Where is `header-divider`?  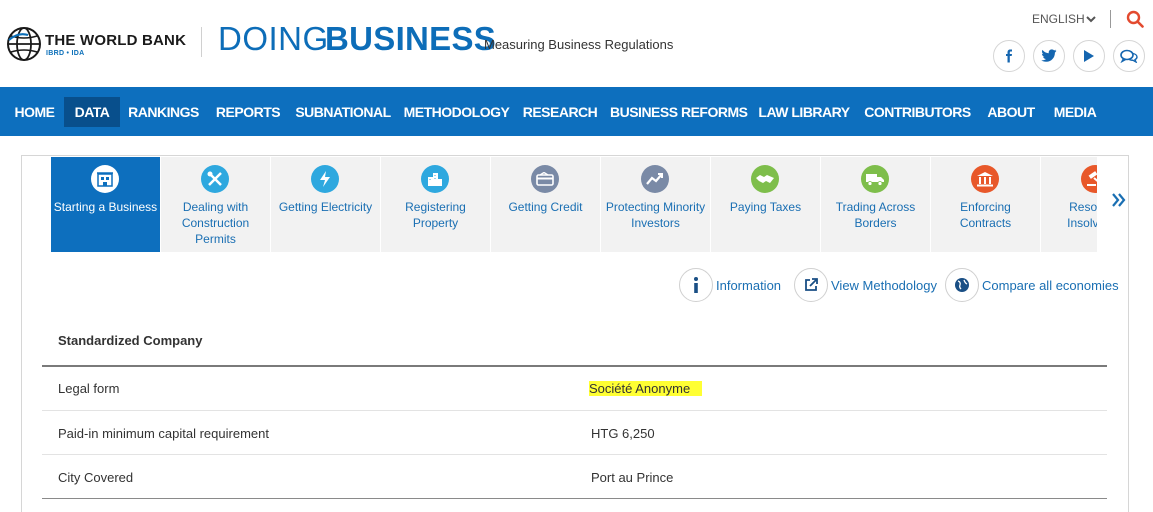
header-divider is located at coordinates (201, 42).